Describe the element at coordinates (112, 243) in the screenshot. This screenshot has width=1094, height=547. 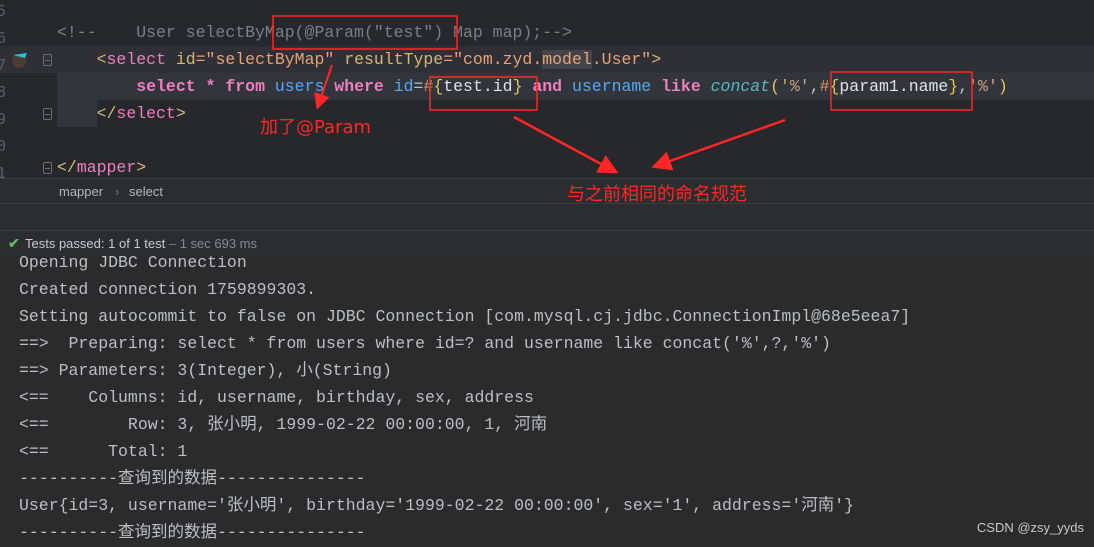
I see `test-passed-count: 1` at that location.